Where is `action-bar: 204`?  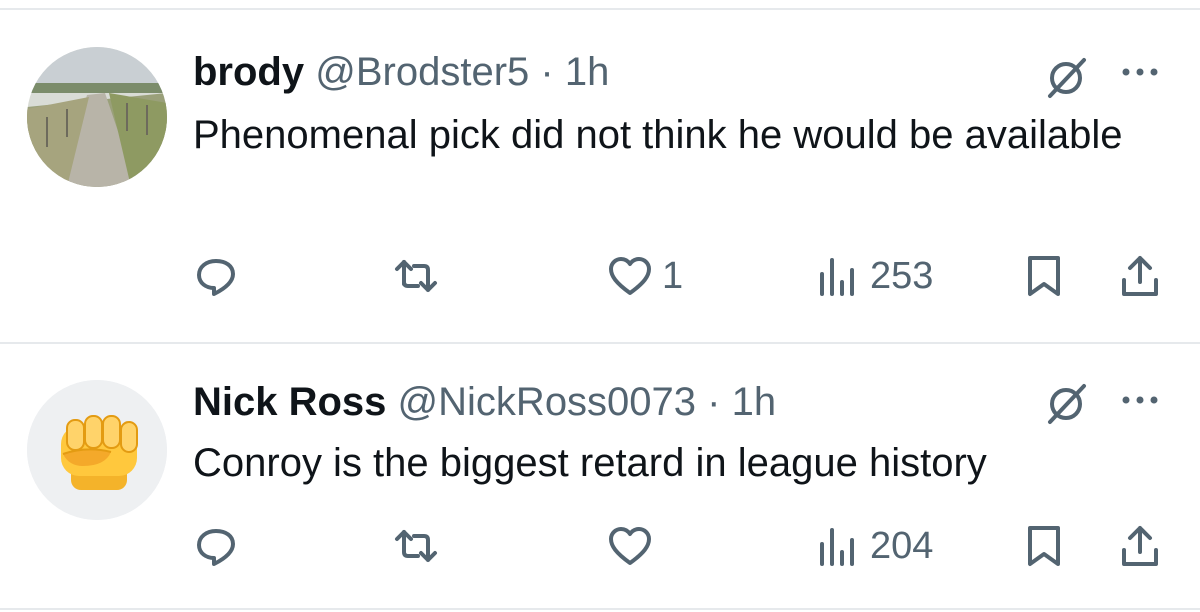
action-bar: 204 is located at coordinates (600, 546).